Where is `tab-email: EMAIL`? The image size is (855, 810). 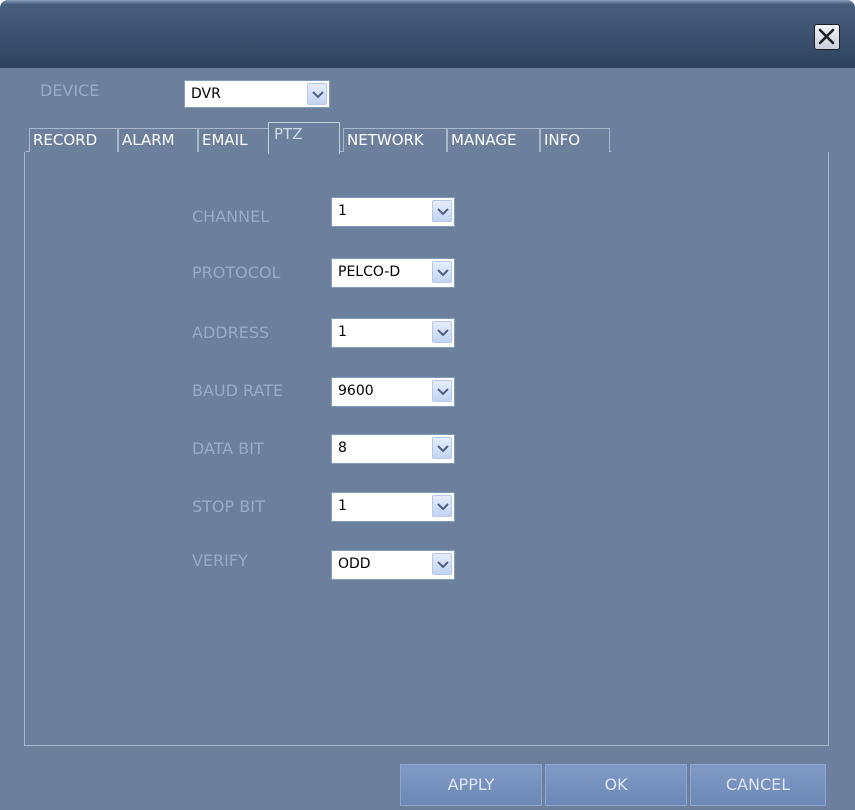
tab-email: EMAIL is located at coordinates (233, 140).